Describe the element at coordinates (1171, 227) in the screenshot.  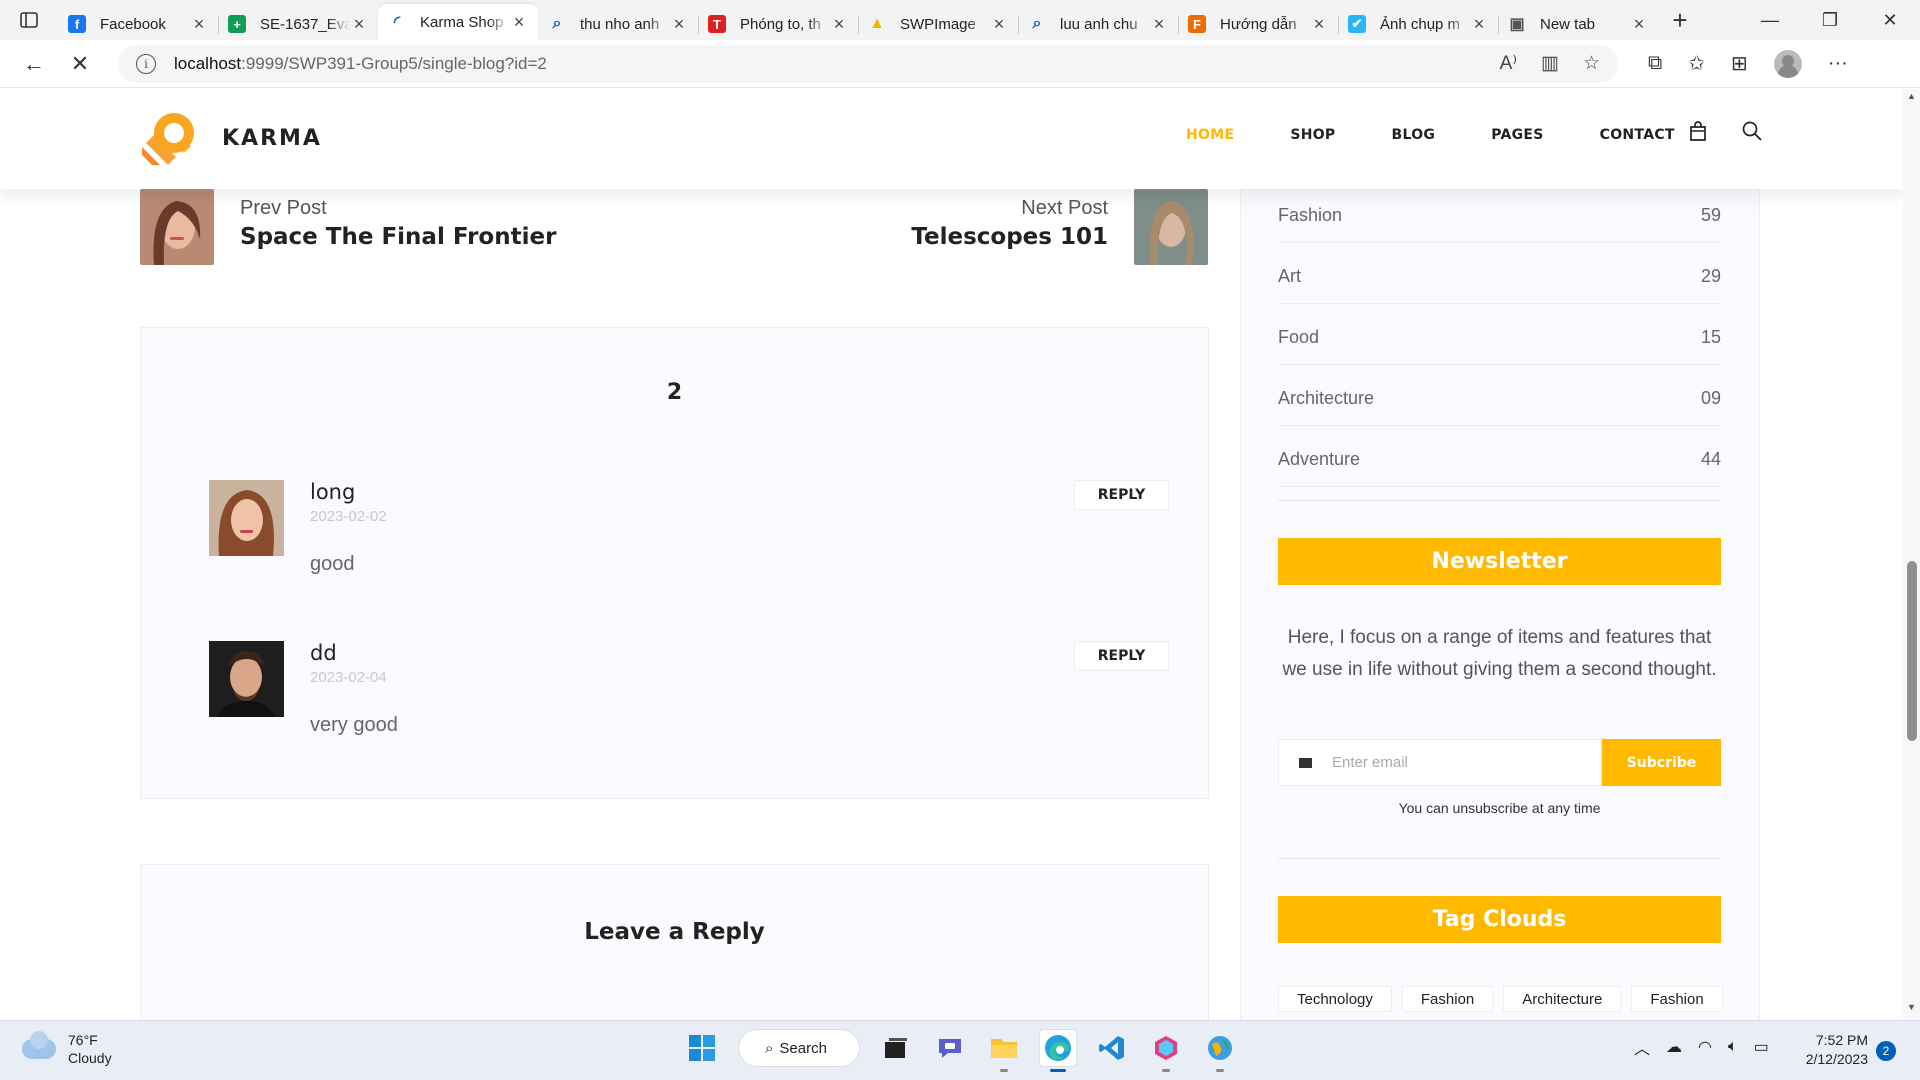
I see `next-post-thumbnail` at that location.